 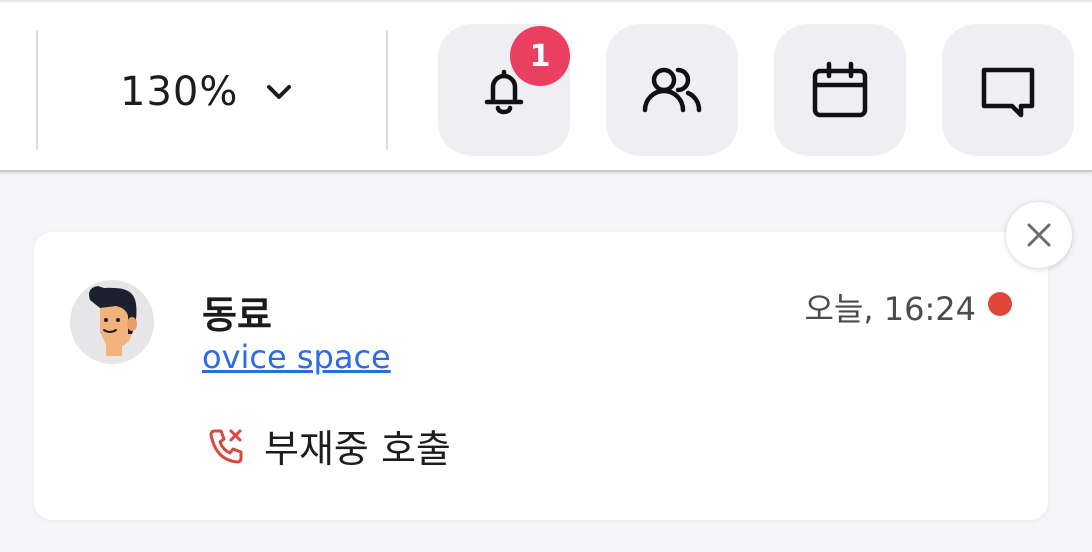 What do you see at coordinates (1000, 304) in the screenshot?
I see `unread-indicator` at bounding box center [1000, 304].